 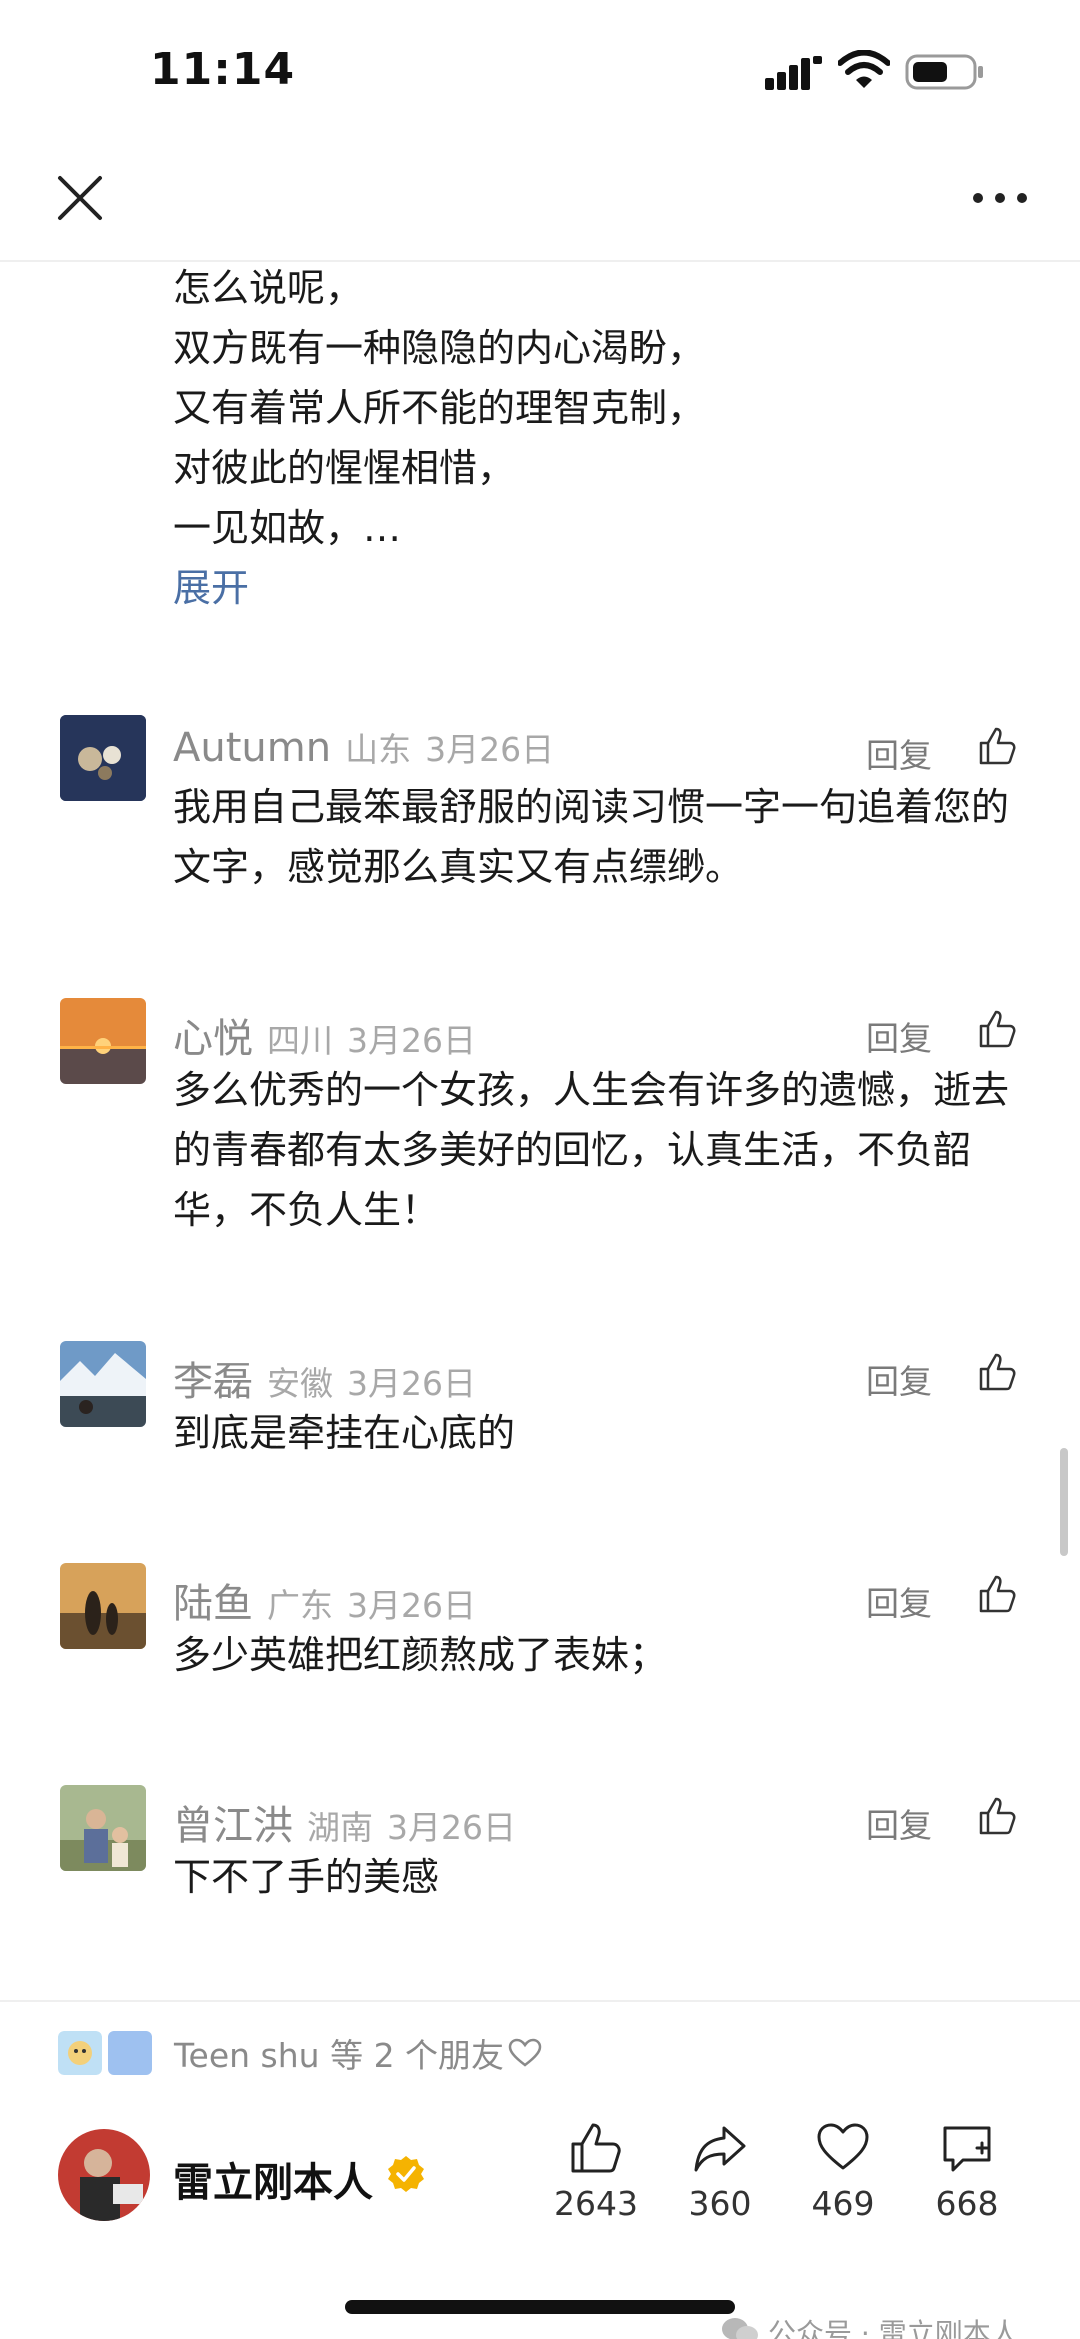 I want to click on comment-author: 陆鱼, so click(x=213, y=1600).